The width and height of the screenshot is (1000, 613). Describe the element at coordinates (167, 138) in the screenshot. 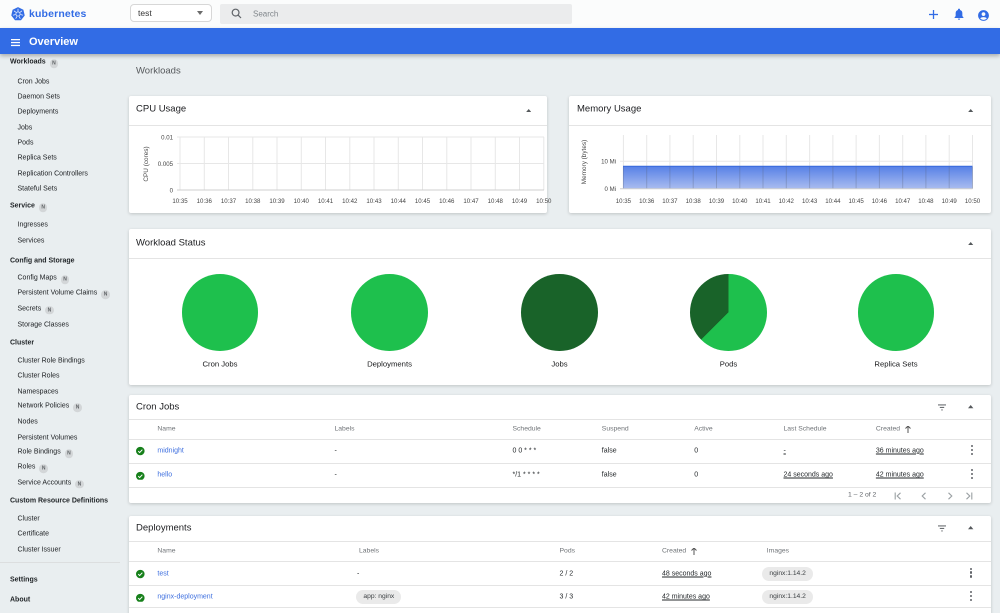

I see `svg-text: 0.01` at that location.